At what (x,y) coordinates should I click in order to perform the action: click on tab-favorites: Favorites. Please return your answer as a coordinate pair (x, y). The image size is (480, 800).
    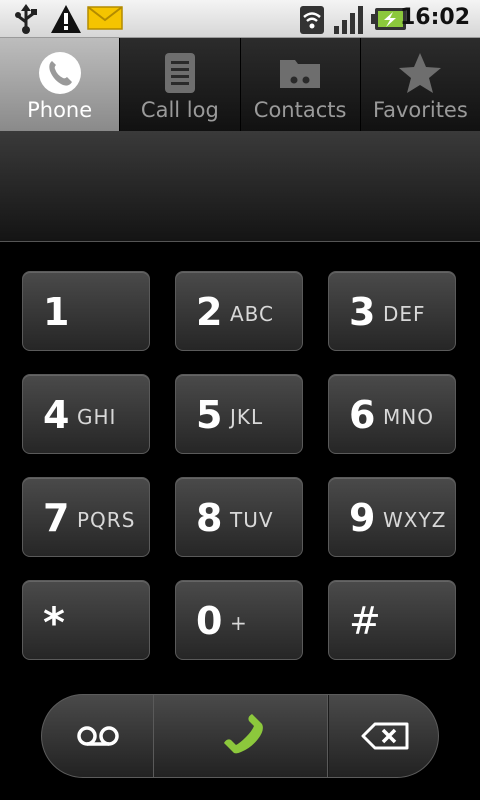
    Looking at the image, I should click on (420, 84).